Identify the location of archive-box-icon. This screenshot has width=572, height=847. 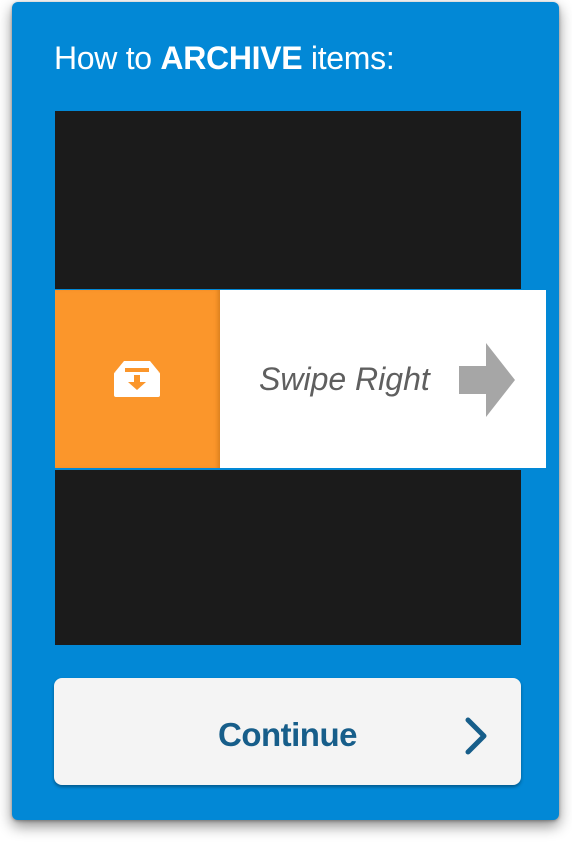
(137, 379).